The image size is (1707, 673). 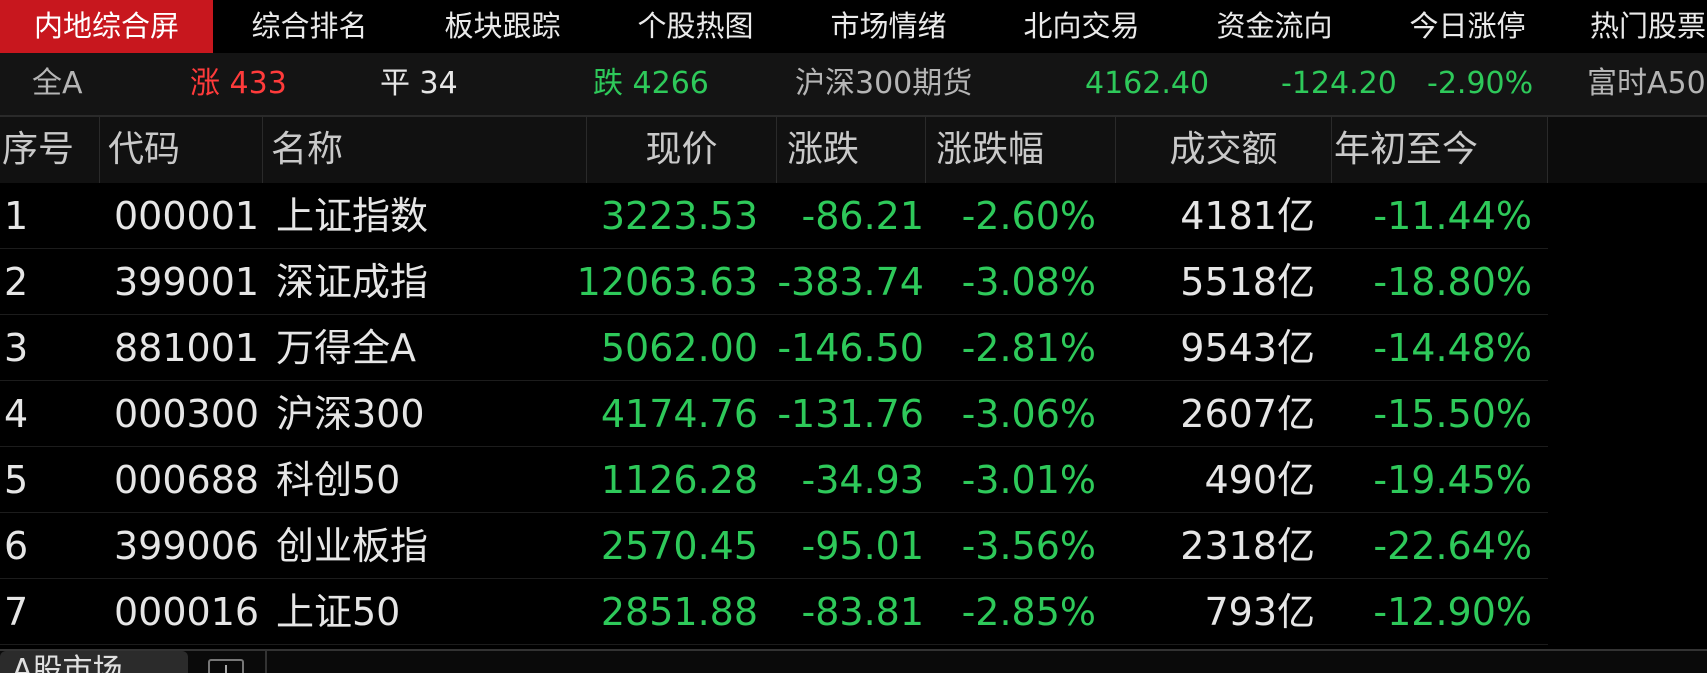 I want to click on column-header-ytd: 年初至今, so click(x=1440, y=150).